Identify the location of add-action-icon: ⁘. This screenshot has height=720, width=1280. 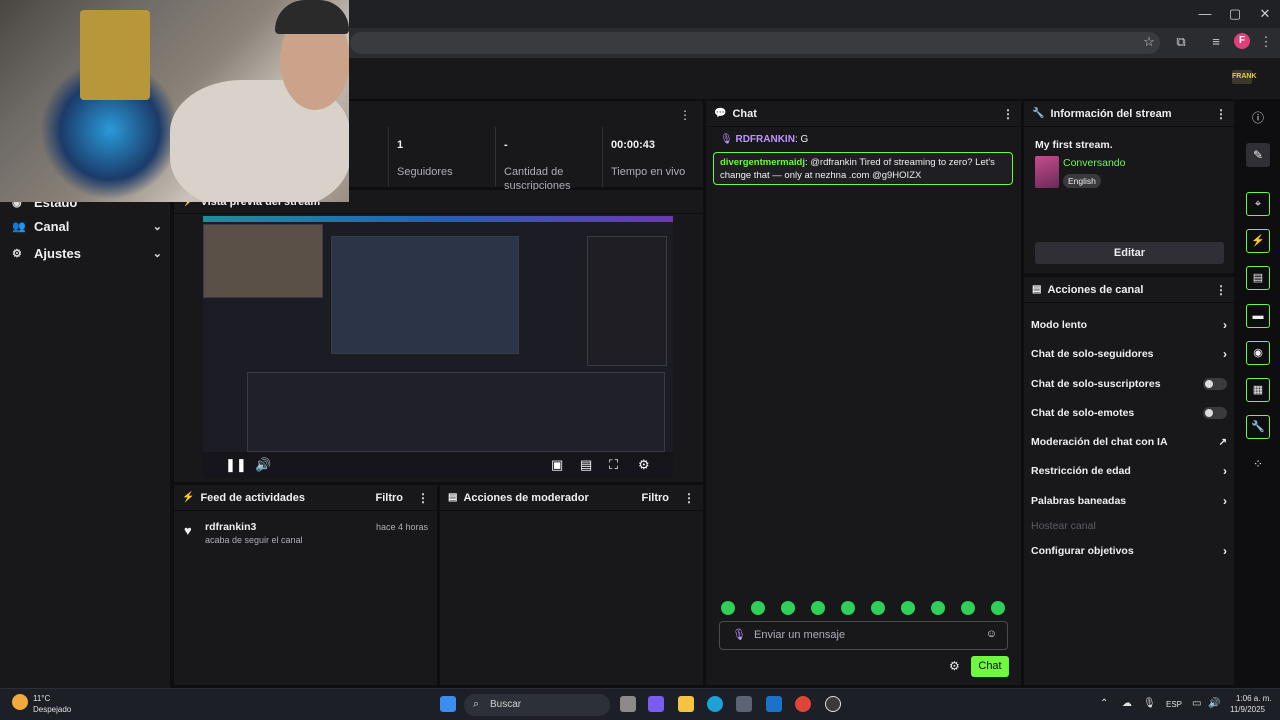
(1258, 464).